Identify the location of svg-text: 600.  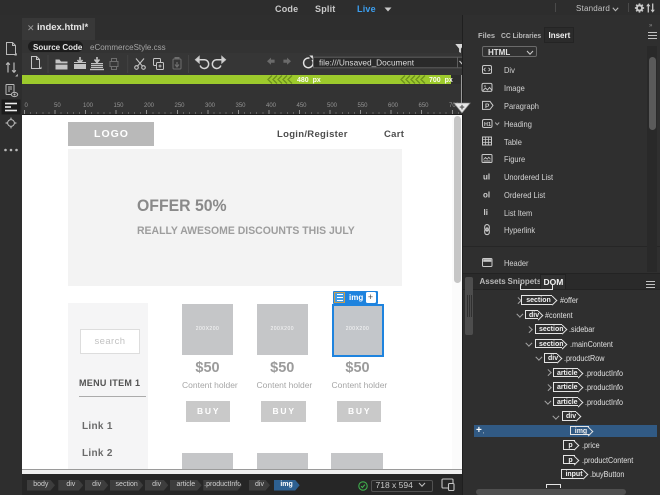
(393, 106).